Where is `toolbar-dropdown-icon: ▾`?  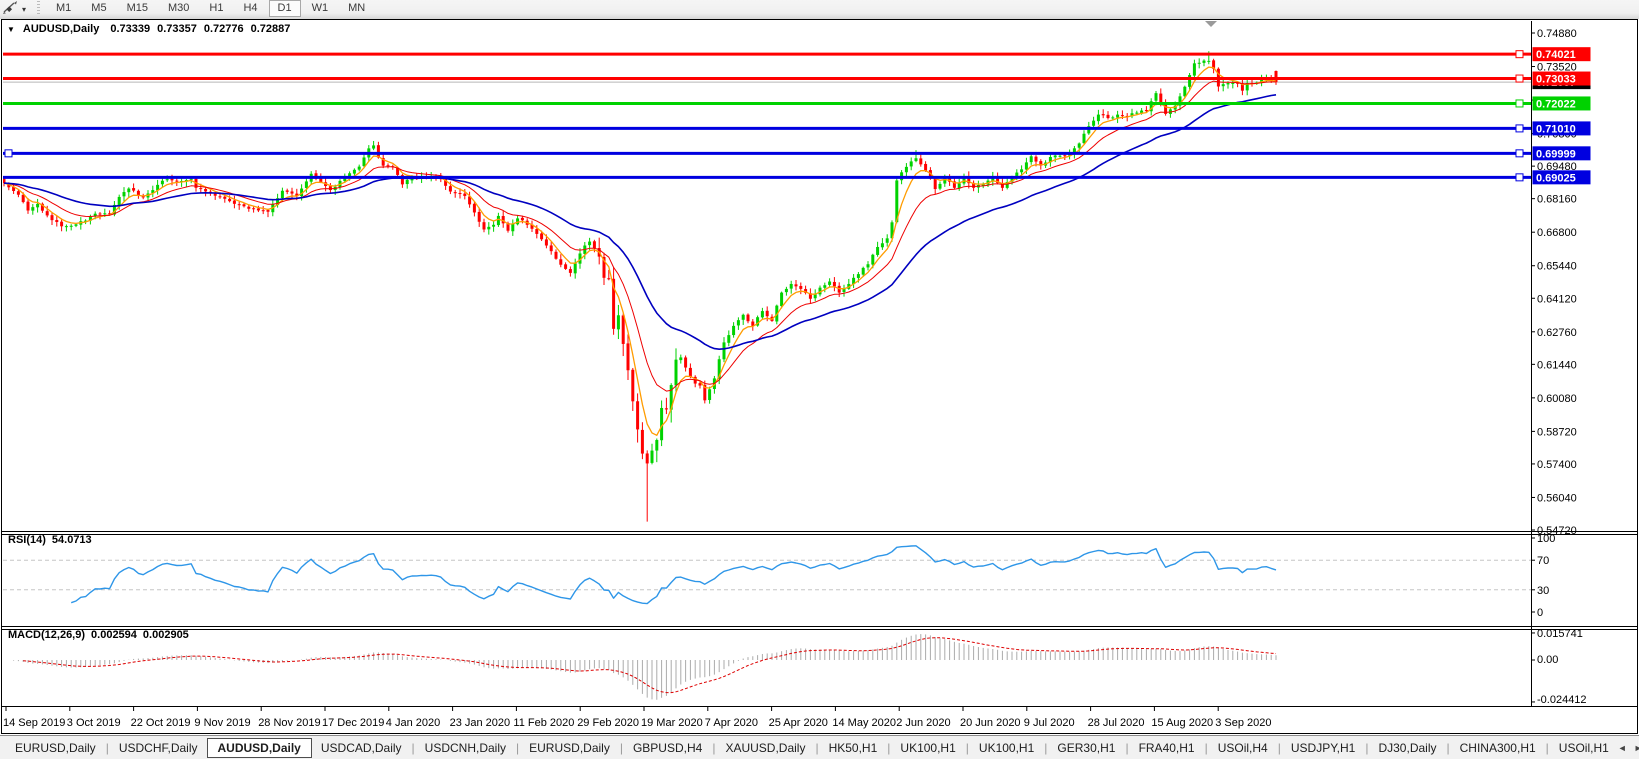 toolbar-dropdown-icon: ▾ is located at coordinates (24, 9).